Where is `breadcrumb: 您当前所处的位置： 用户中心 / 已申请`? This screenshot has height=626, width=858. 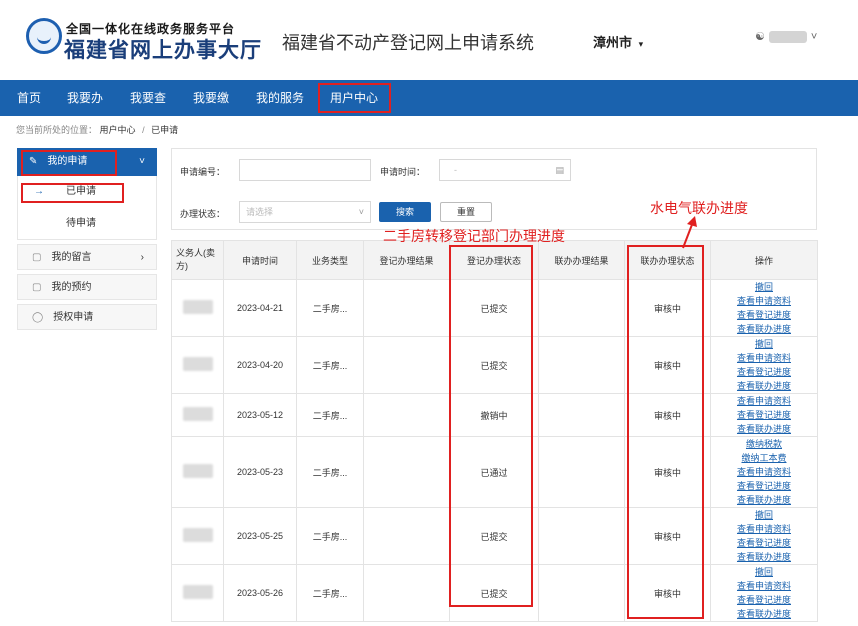 breadcrumb: 您当前所处的位置： 用户中心 / 已申请 is located at coordinates (97, 130).